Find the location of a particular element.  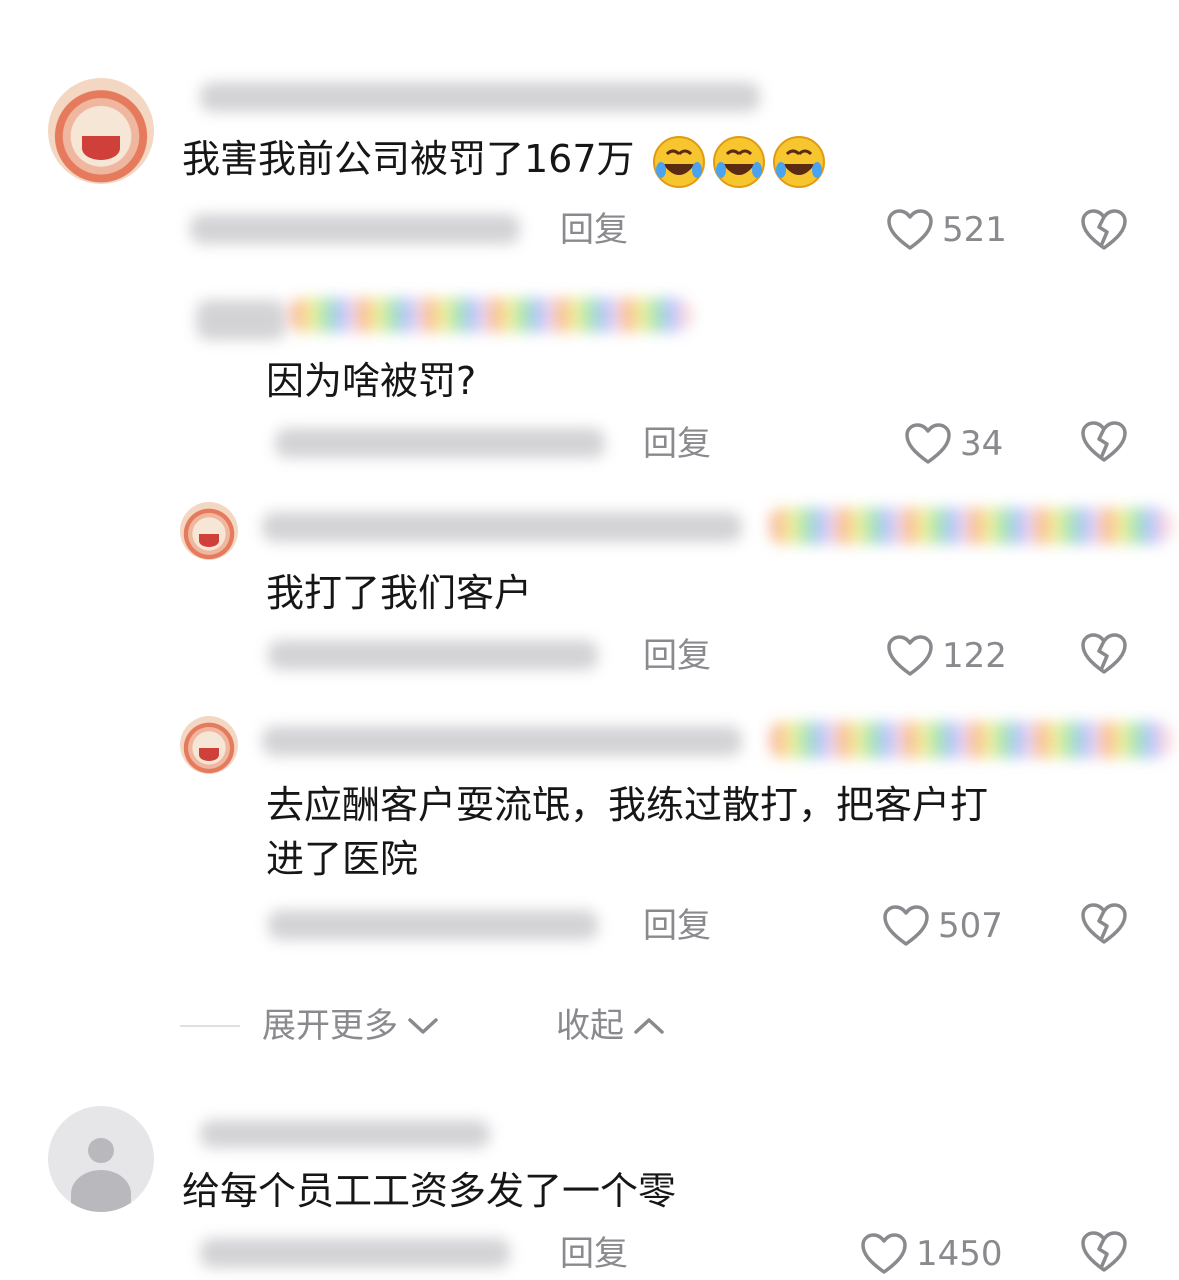

like-button: 122 is located at coordinates (946, 656).